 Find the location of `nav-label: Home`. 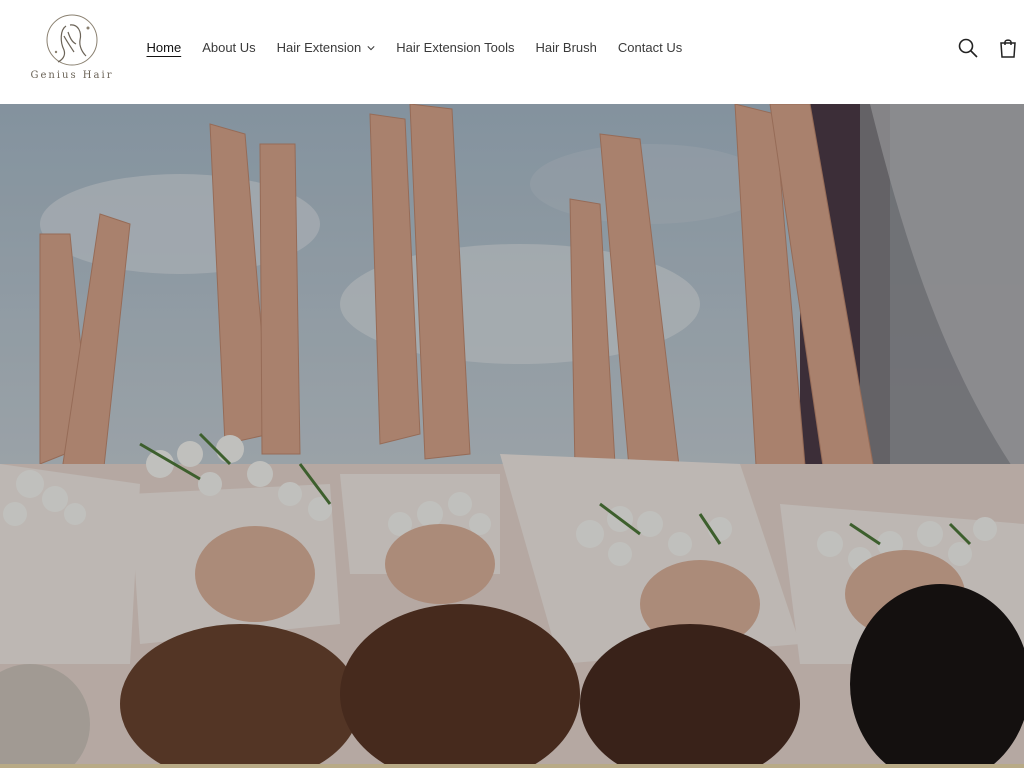

nav-label: Home is located at coordinates (164, 47).